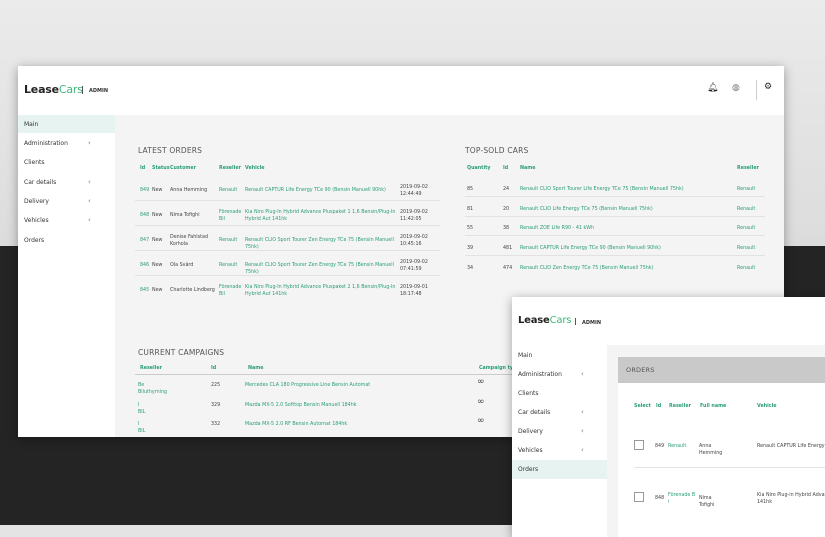 This screenshot has width=825, height=537. What do you see at coordinates (682, 499) in the screenshot?
I see `reseller-link: Förenade B i` at bounding box center [682, 499].